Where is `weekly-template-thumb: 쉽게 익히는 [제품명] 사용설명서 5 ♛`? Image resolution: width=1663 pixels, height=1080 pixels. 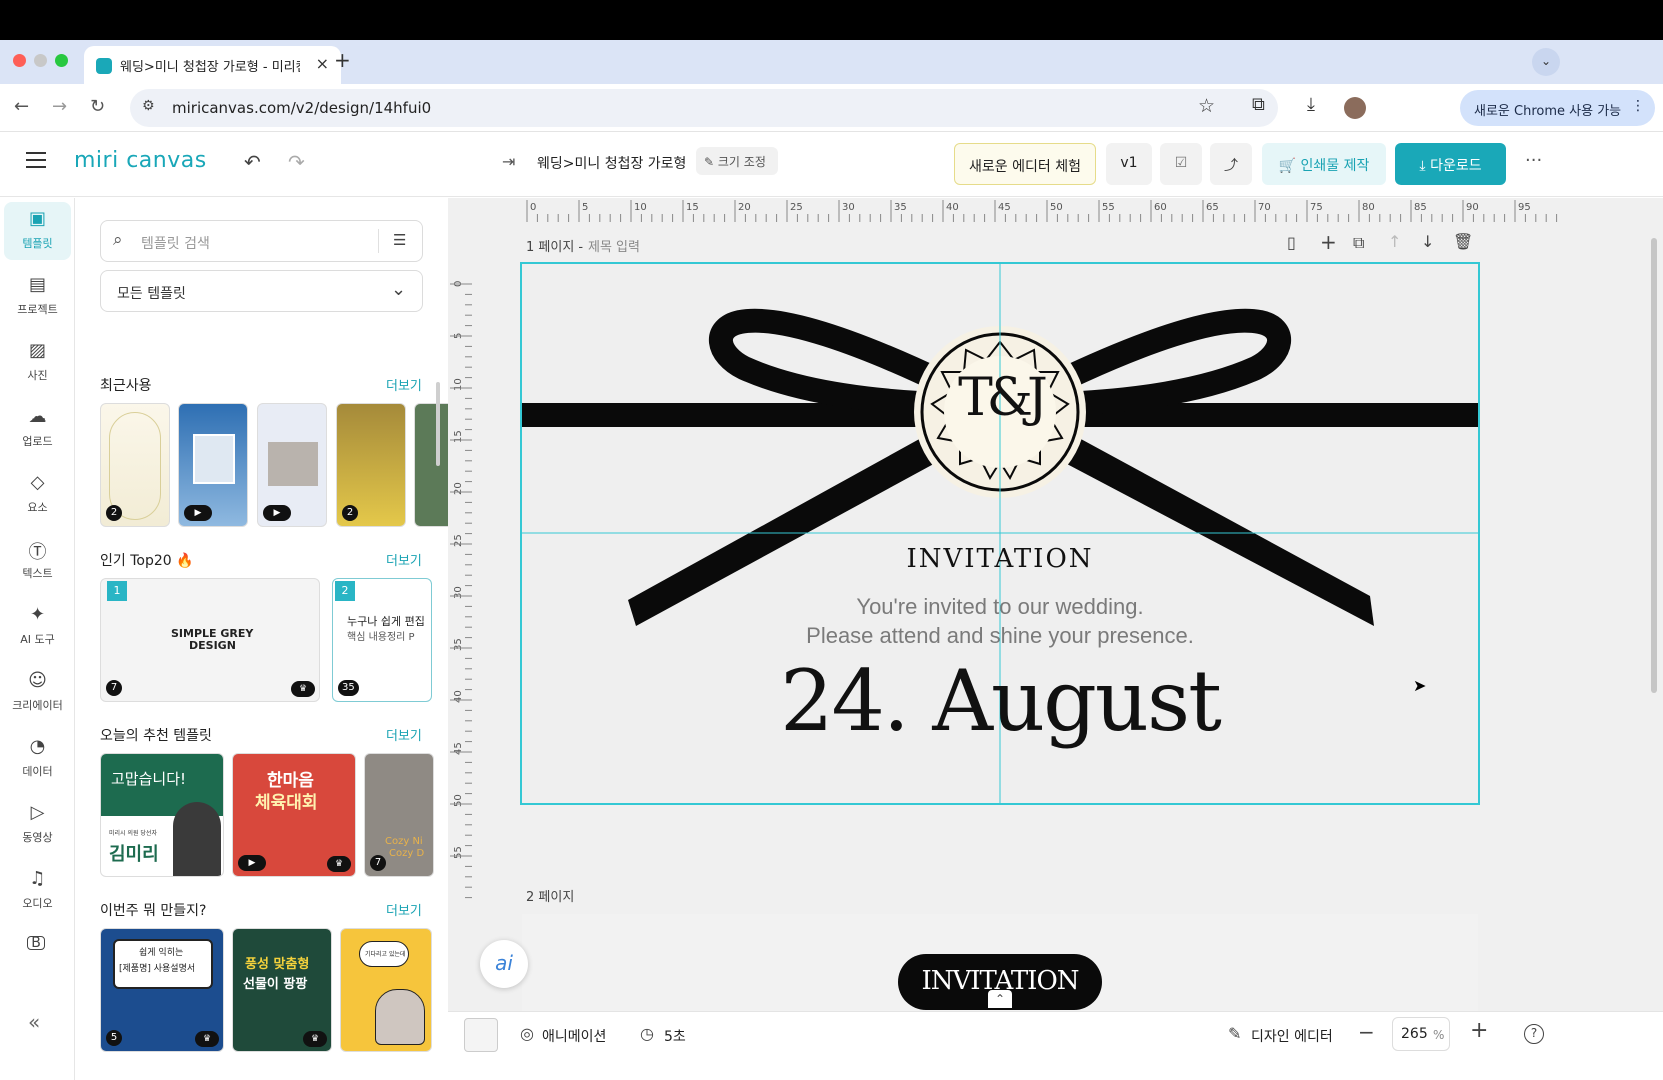
weekly-template-thumb: 쉽게 익히는 [제품명] 사용설명서 5 ♛ is located at coordinates (162, 990).